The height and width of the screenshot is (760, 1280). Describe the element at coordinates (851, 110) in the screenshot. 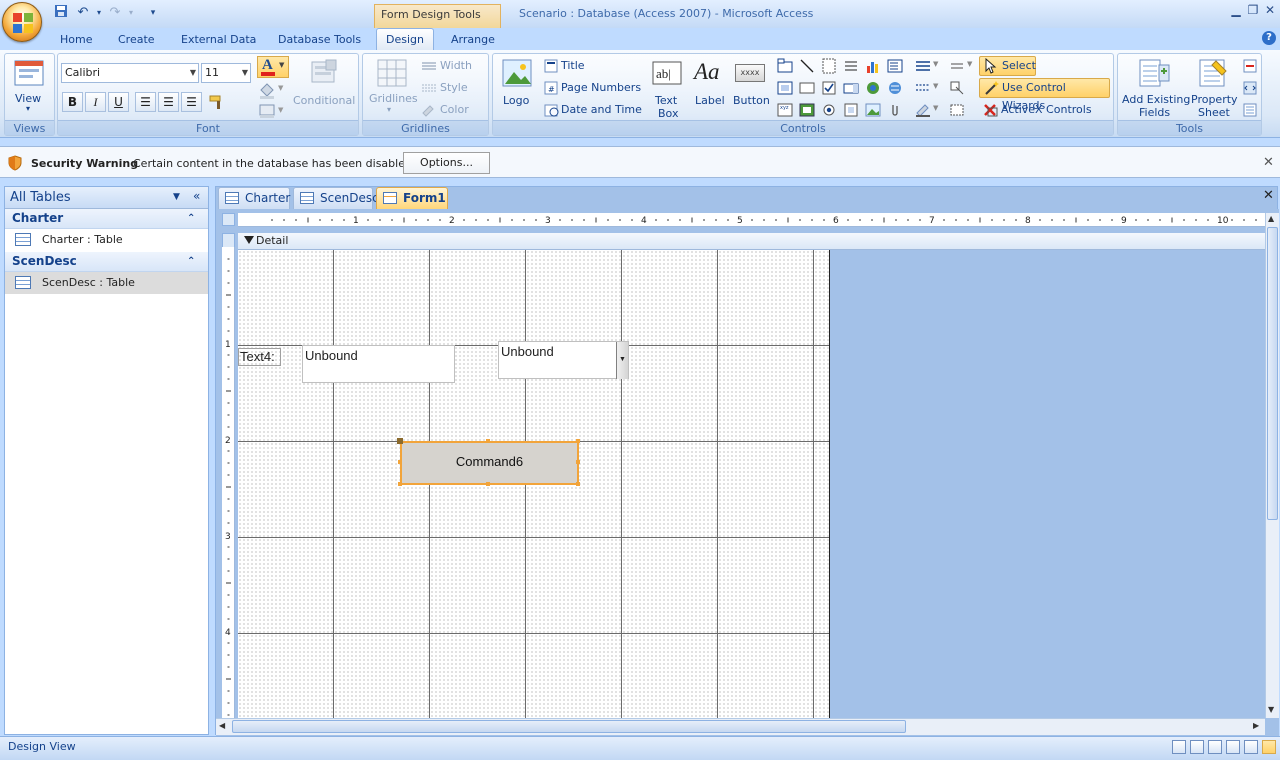

I see `unbound-object-icon` at that location.